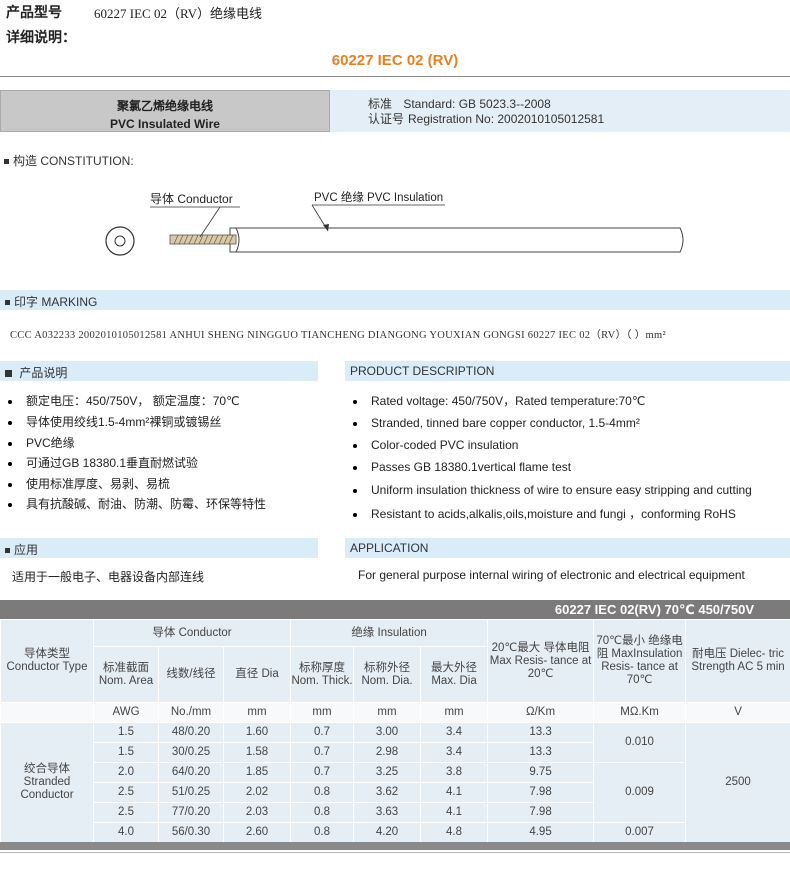 This screenshot has width=790, height=869. I want to click on header-strands: 线数/线径, so click(191, 674).